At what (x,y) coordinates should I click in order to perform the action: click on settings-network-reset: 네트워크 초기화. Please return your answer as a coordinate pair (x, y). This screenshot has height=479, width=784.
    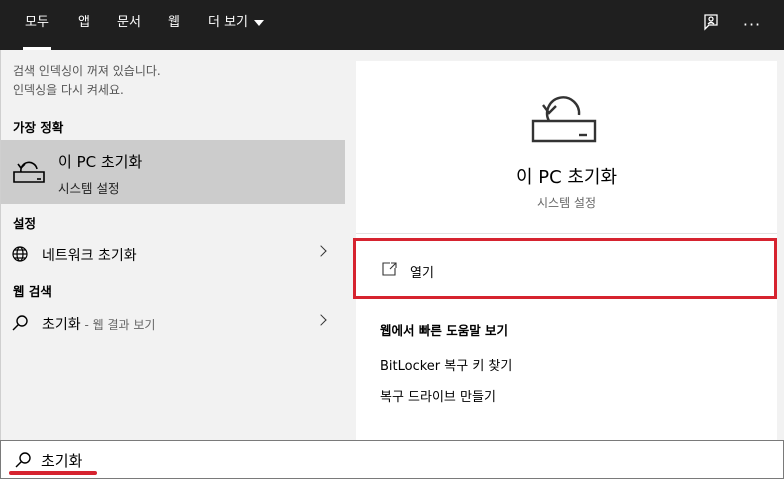
    Looking at the image, I should click on (173, 254).